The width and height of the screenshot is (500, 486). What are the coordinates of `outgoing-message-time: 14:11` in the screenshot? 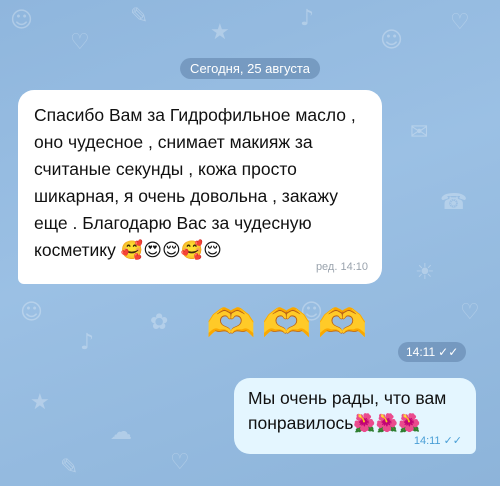 It's located at (427, 441).